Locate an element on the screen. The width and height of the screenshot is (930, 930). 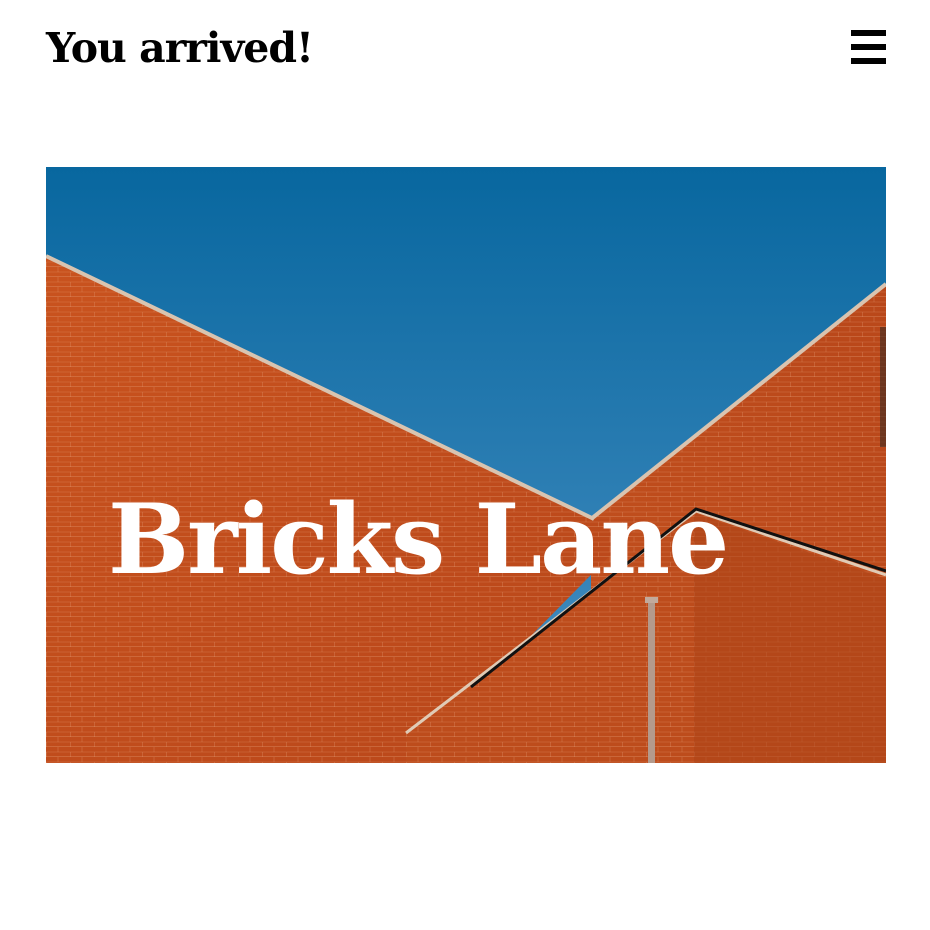
site-header: You arrived! is located at coordinates (466, 48).